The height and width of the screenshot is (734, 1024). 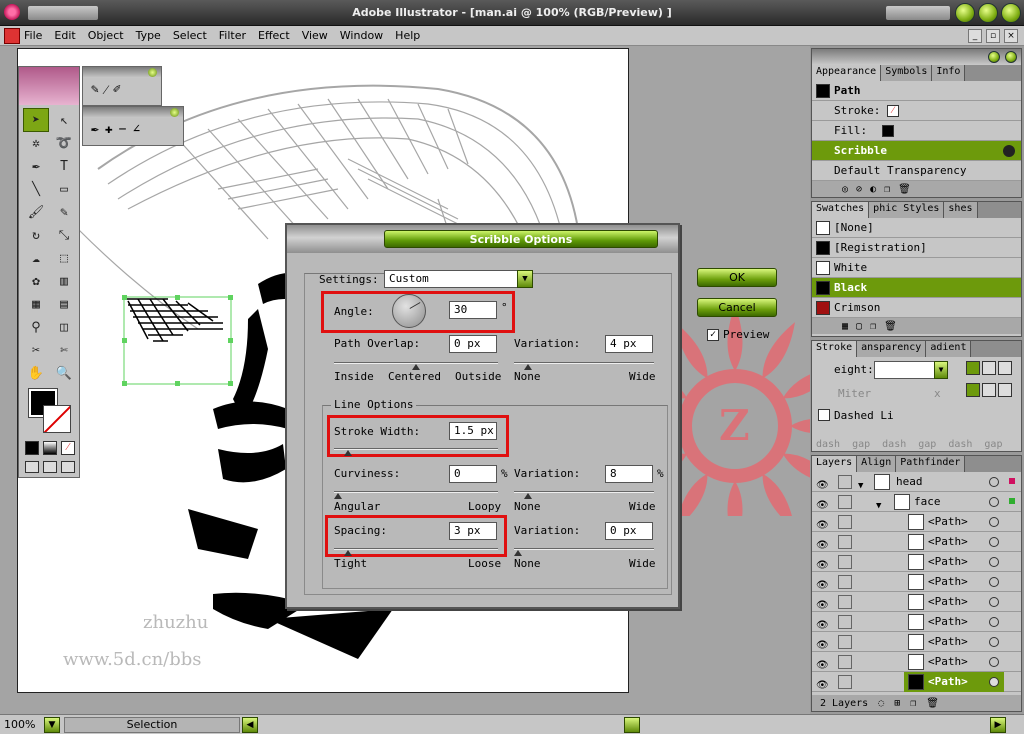 What do you see at coordinates (250, 725) in the screenshot?
I see `status-menu-chevron-icon: ◀` at bounding box center [250, 725].